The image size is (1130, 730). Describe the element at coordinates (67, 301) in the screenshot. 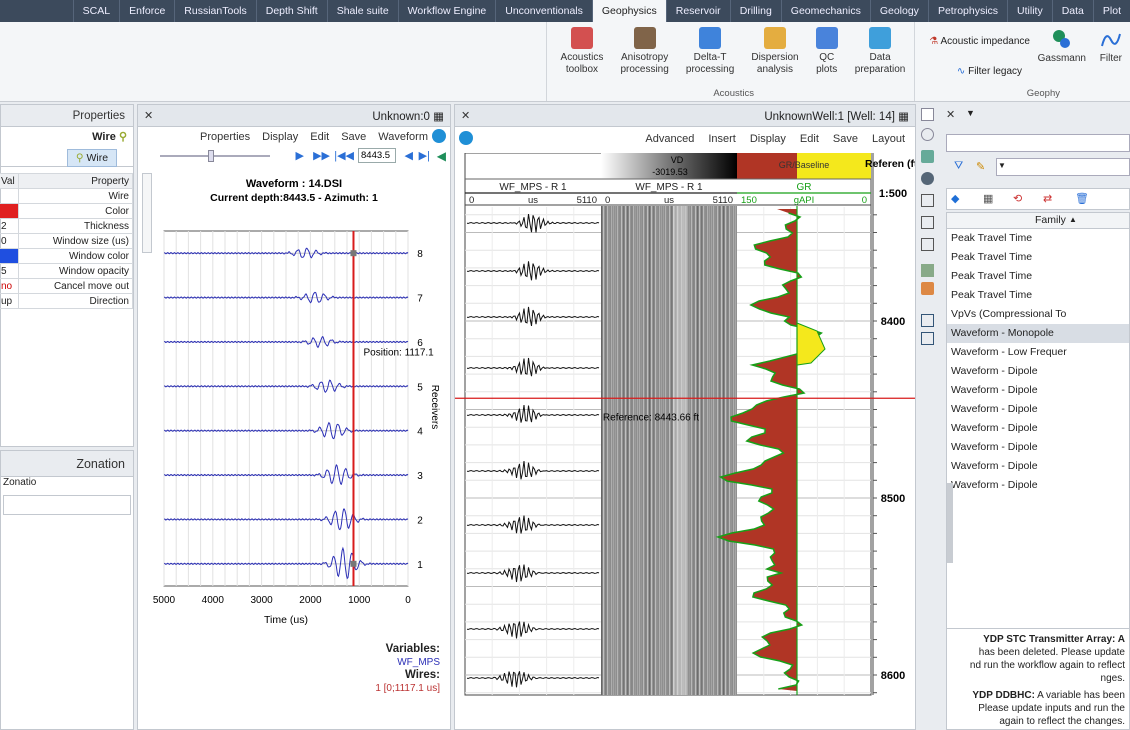

I see `property-row: up Direction` at that location.